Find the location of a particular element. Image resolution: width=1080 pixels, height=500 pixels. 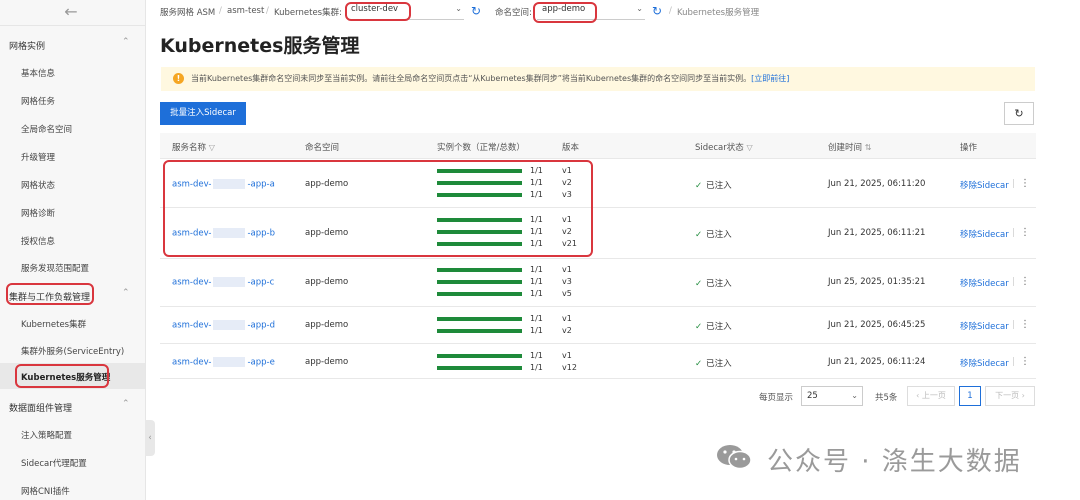

service-name-link: asm-dev- -app-c is located at coordinates (223, 282).